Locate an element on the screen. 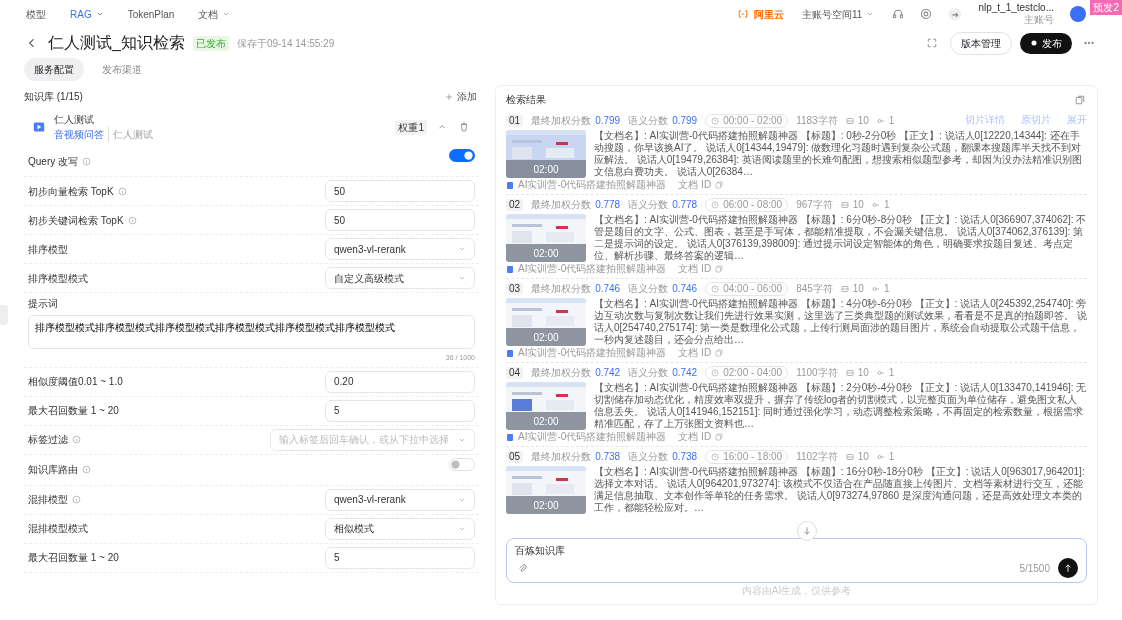 The width and height of the screenshot is (1122, 620). copy-button is located at coordinates (1080, 99).